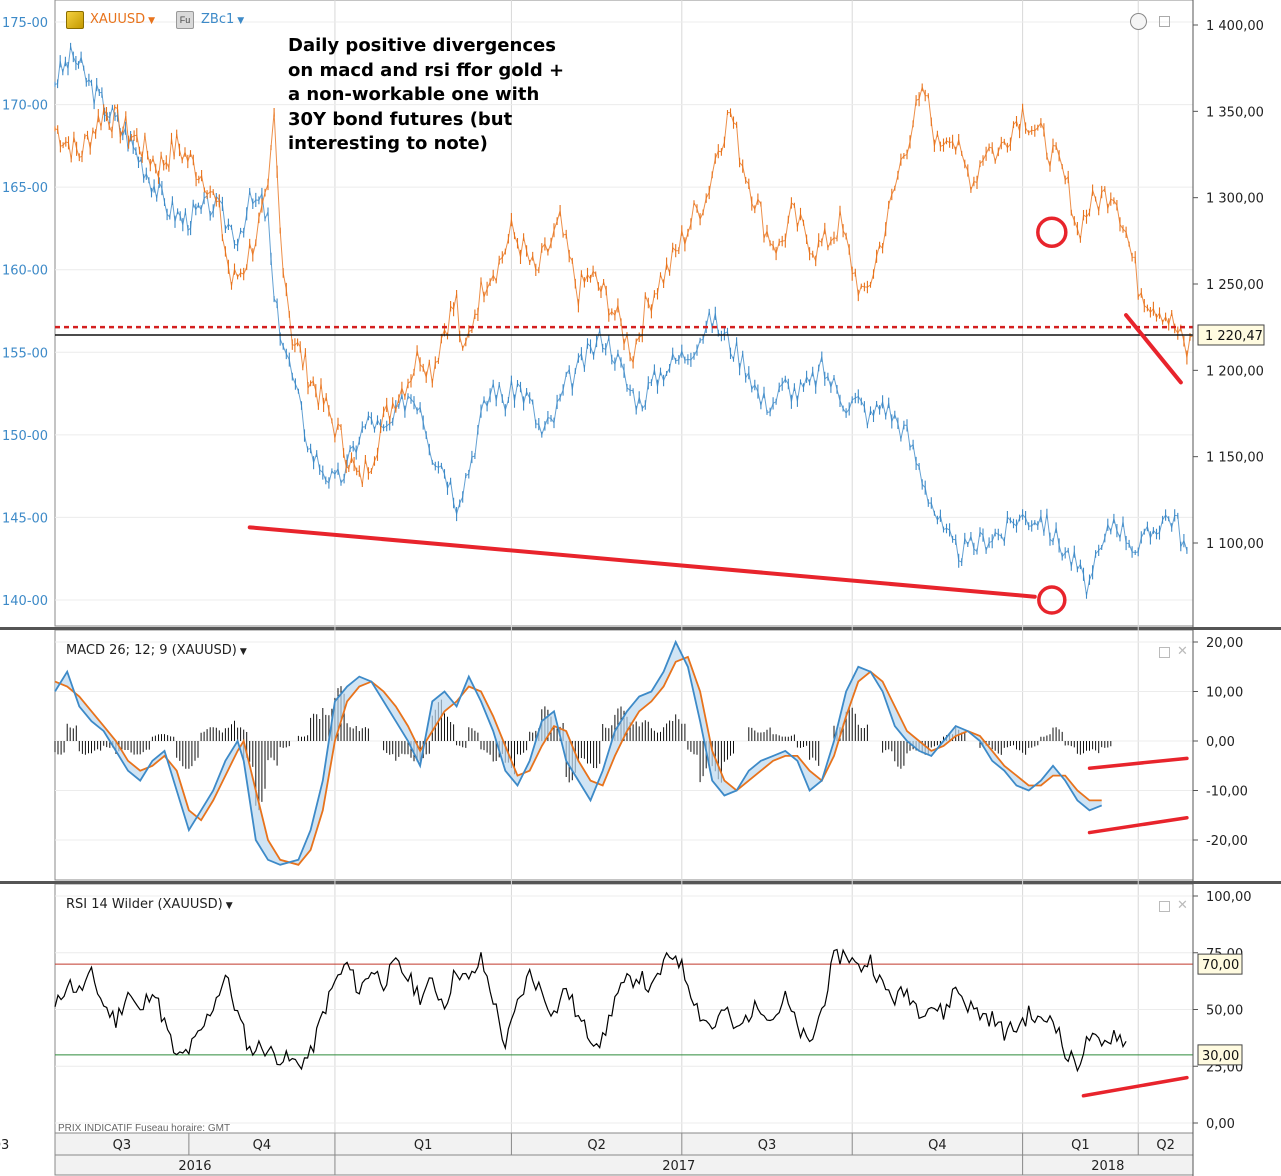  What do you see at coordinates (25, 188) in the screenshot?
I see `left-axis-tick-label: 165-00` at bounding box center [25, 188].